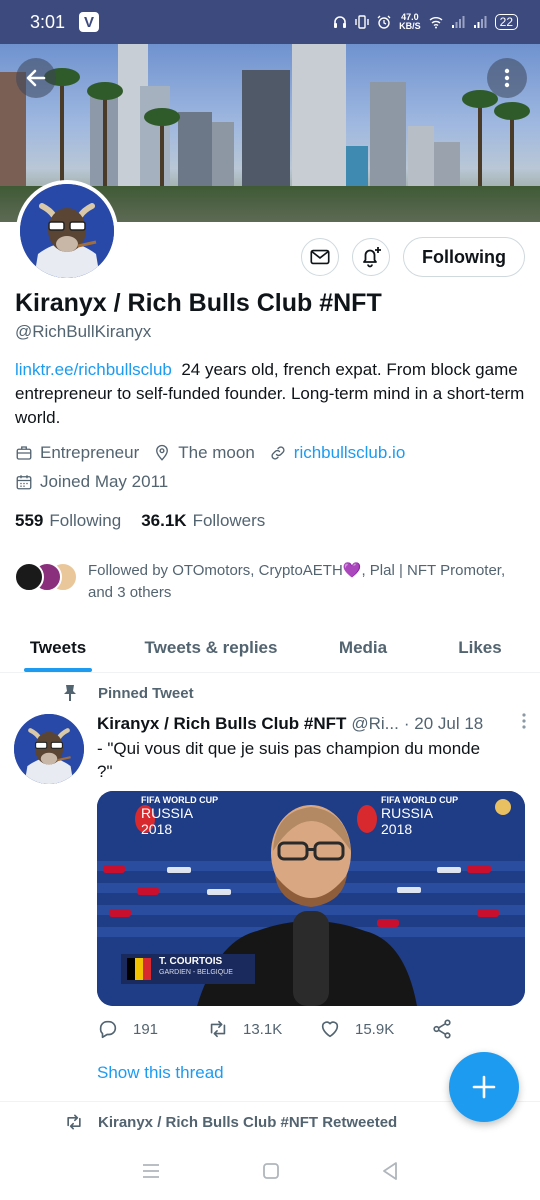 The width and height of the screenshot is (540, 1200). Describe the element at coordinates (384, 22) in the screenshot. I see `alarm-icon` at that location.